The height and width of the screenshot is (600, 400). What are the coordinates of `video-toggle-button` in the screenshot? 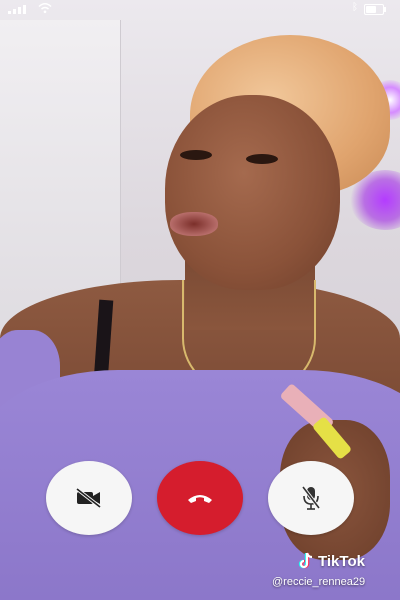 It's located at (89, 498).